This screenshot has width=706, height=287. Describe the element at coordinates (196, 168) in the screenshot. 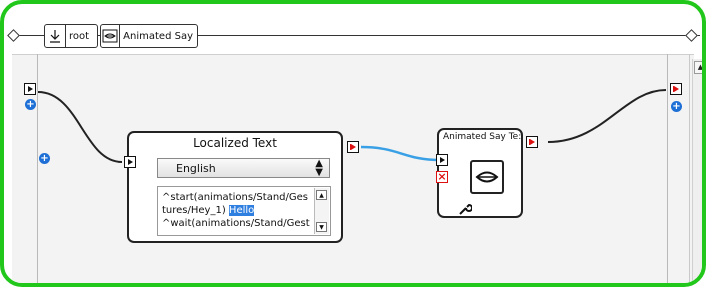

I see `language-select-value: English` at that location.